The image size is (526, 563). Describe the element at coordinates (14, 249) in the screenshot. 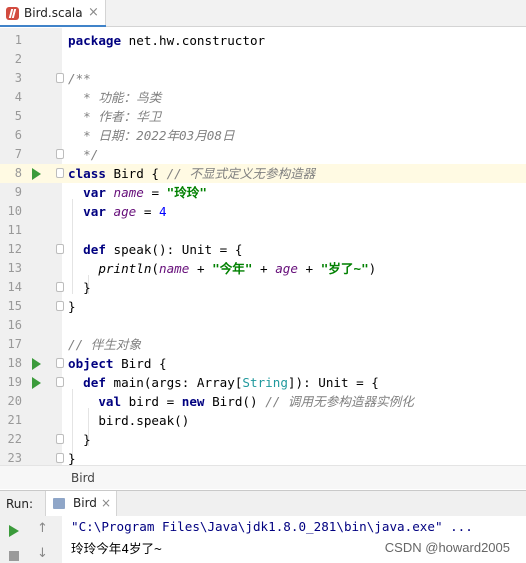

I see `line-number: 12` at that location.